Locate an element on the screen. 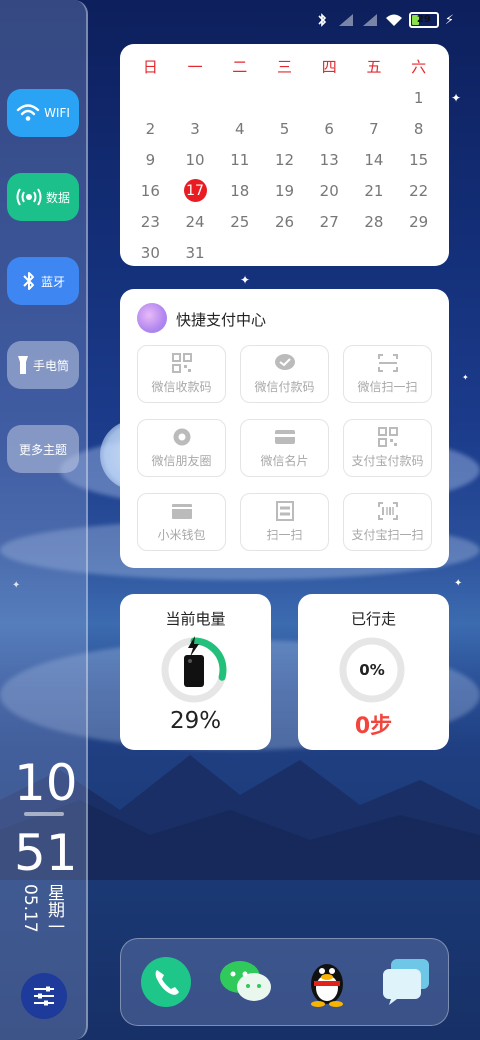 The height and width of the screenshot is (1040, 480). pay-item-wechat-scan: 微信扫一扫 is located at coordinates (387, 374).